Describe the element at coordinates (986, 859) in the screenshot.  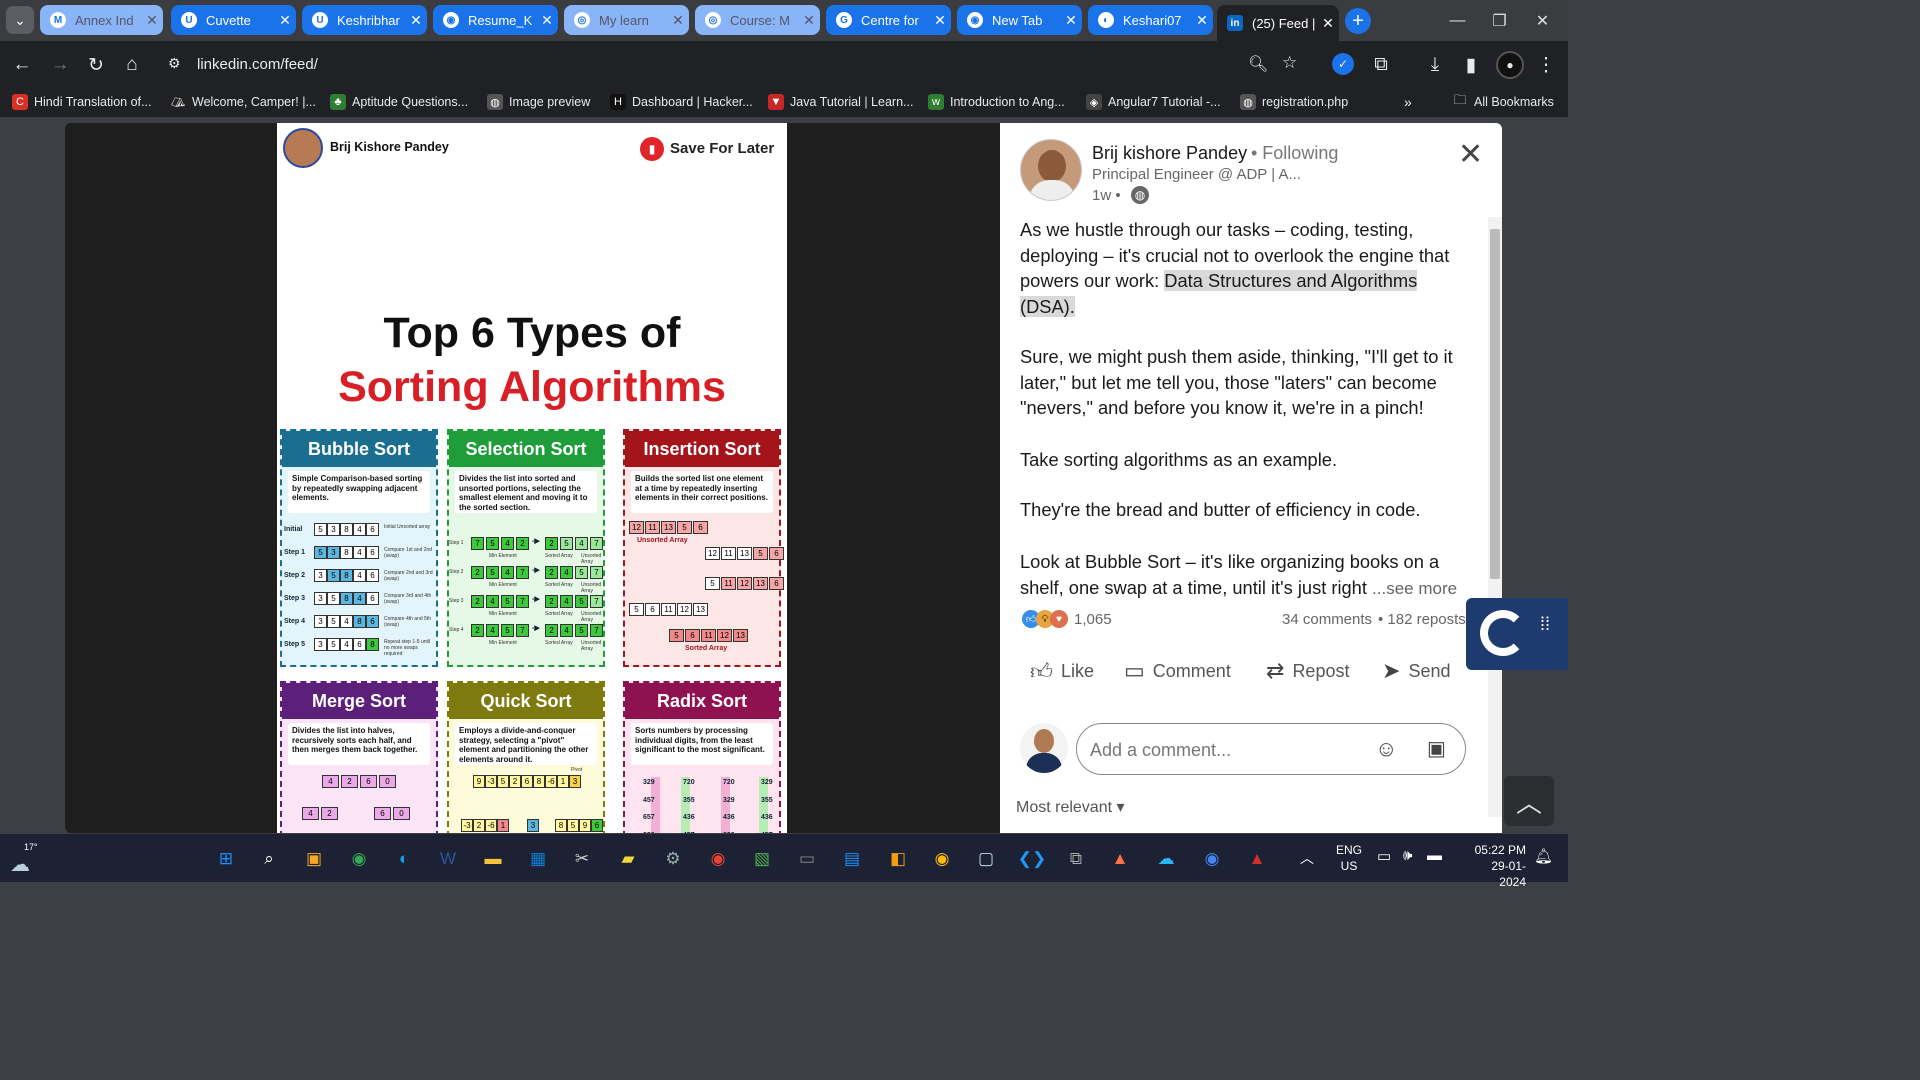
I see `sandbox-icon: ▢` at that location.